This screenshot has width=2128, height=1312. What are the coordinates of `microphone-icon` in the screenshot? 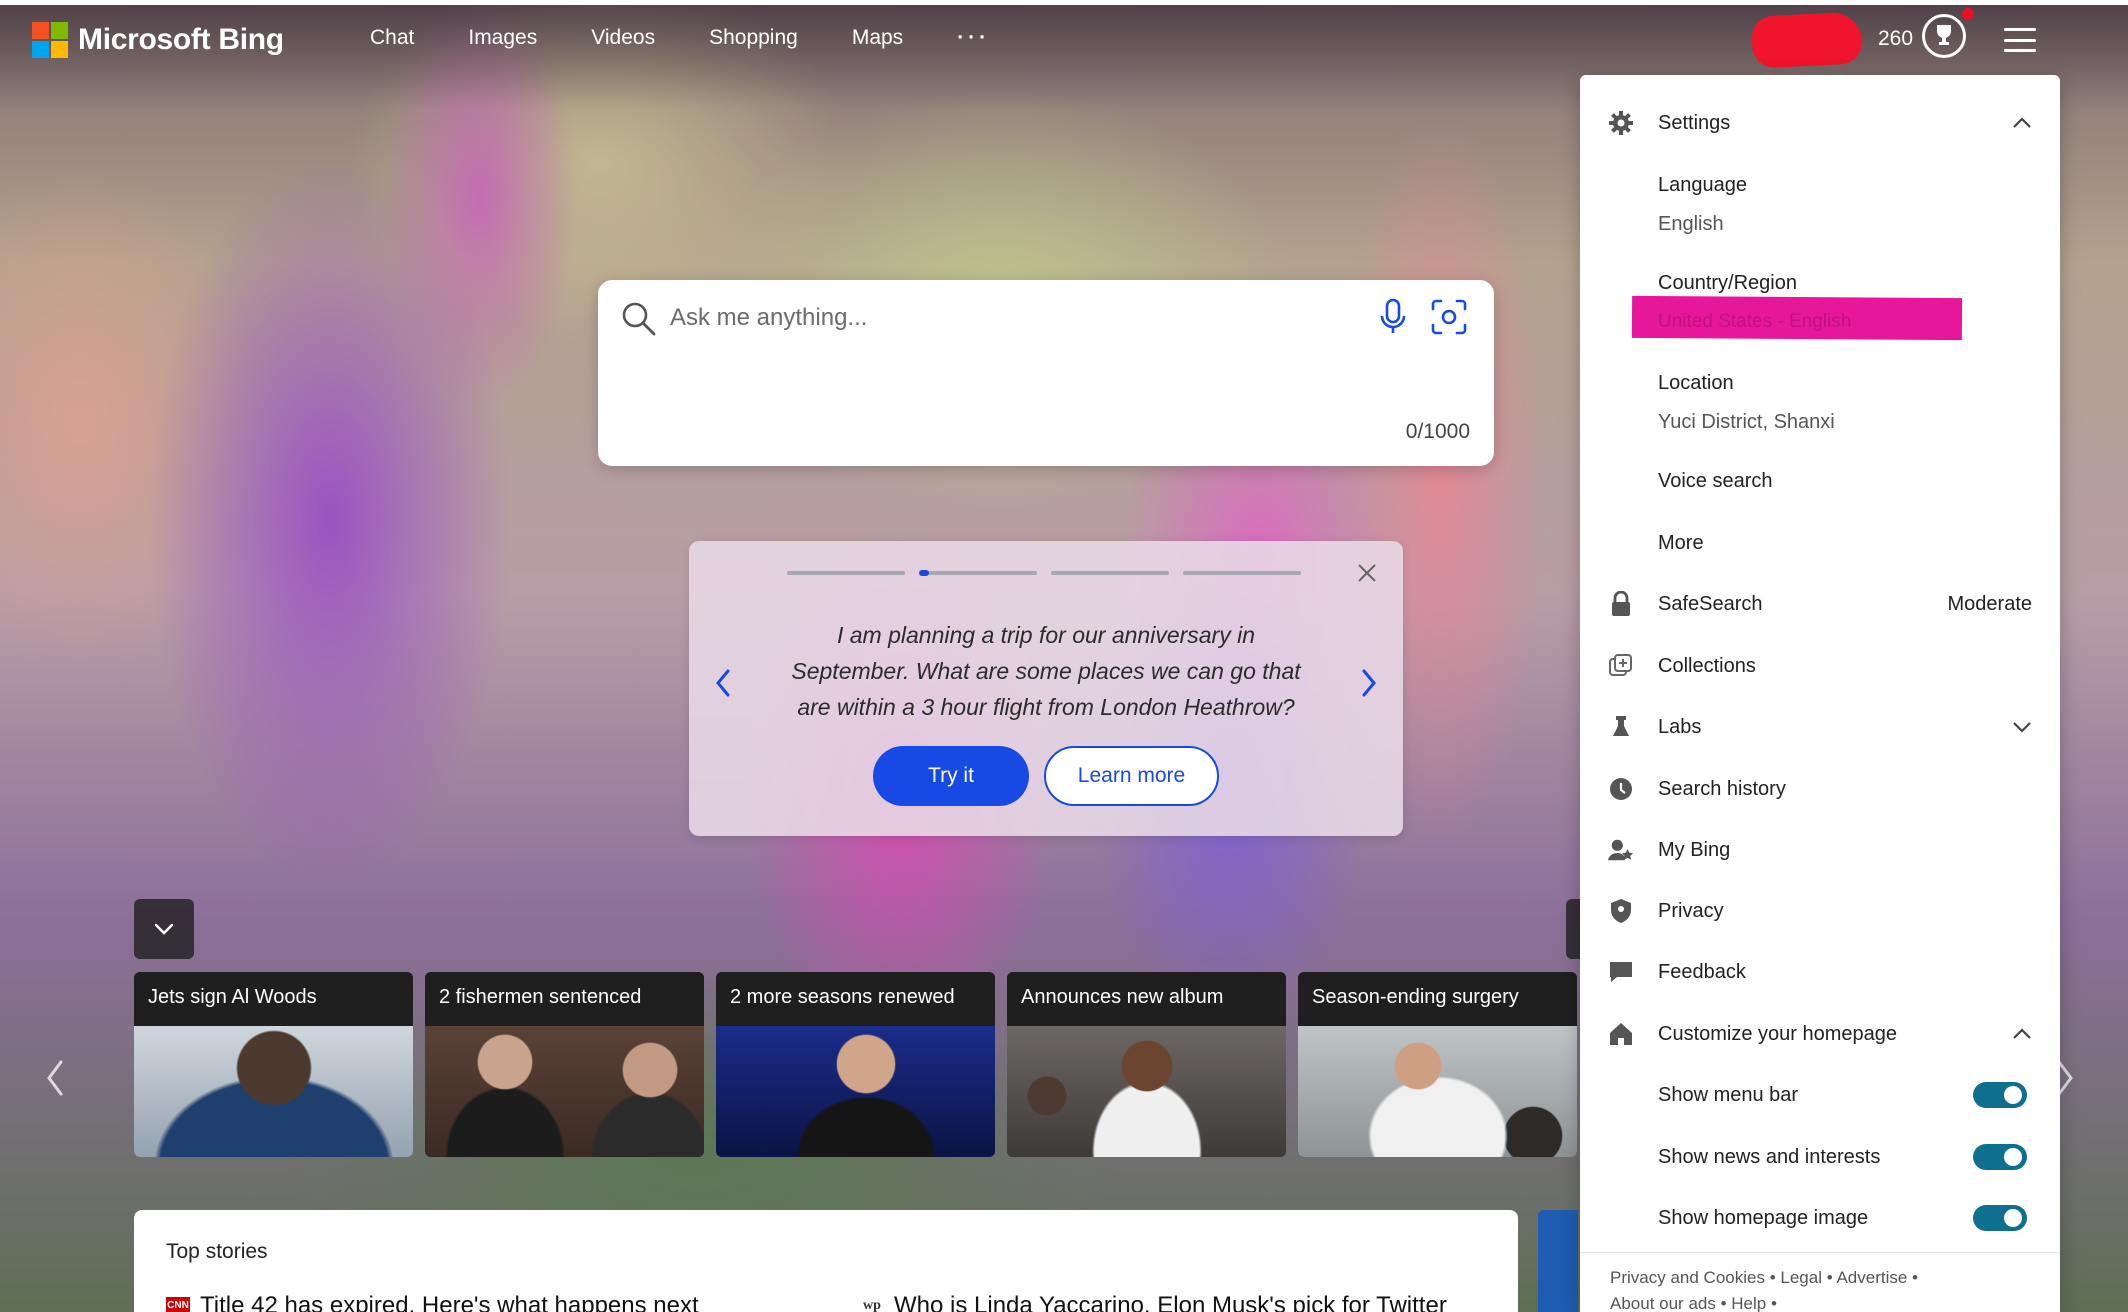 It's located at (1393, 317).